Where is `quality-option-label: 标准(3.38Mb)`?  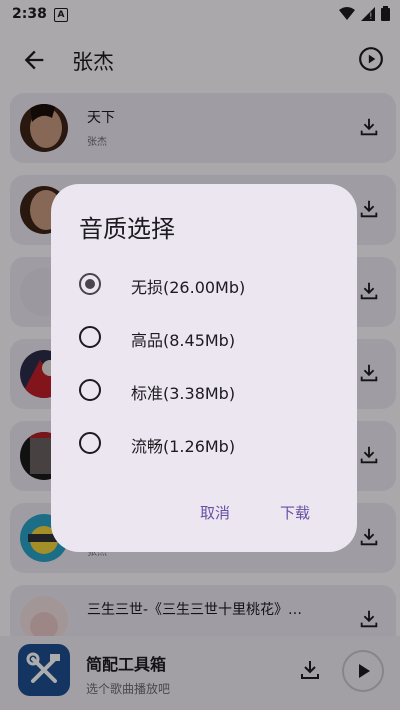
quality-option-label: 标准(3.38Mb) is located at coordinates (183, 393).